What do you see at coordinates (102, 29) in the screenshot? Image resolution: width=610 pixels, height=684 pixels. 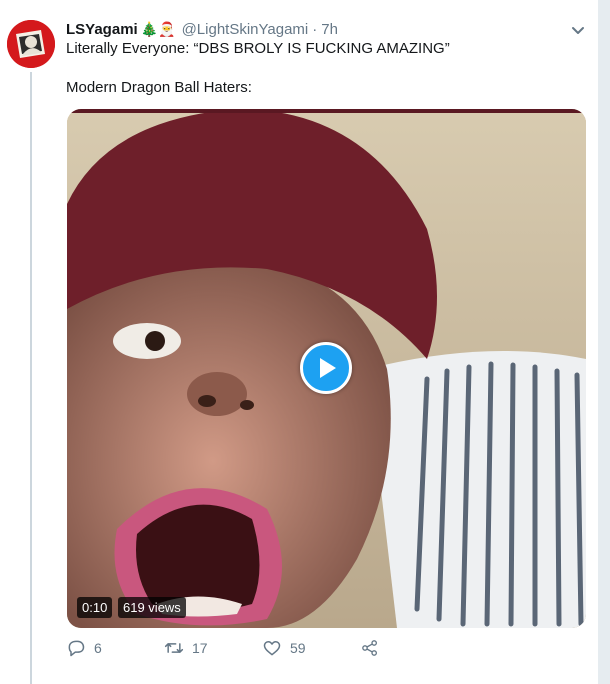 I see `display-name: LSYagami` at bounding box center [102, 29].